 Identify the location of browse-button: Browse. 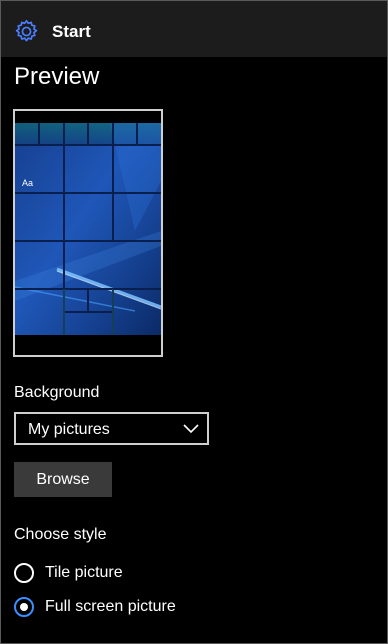
(63, 479).